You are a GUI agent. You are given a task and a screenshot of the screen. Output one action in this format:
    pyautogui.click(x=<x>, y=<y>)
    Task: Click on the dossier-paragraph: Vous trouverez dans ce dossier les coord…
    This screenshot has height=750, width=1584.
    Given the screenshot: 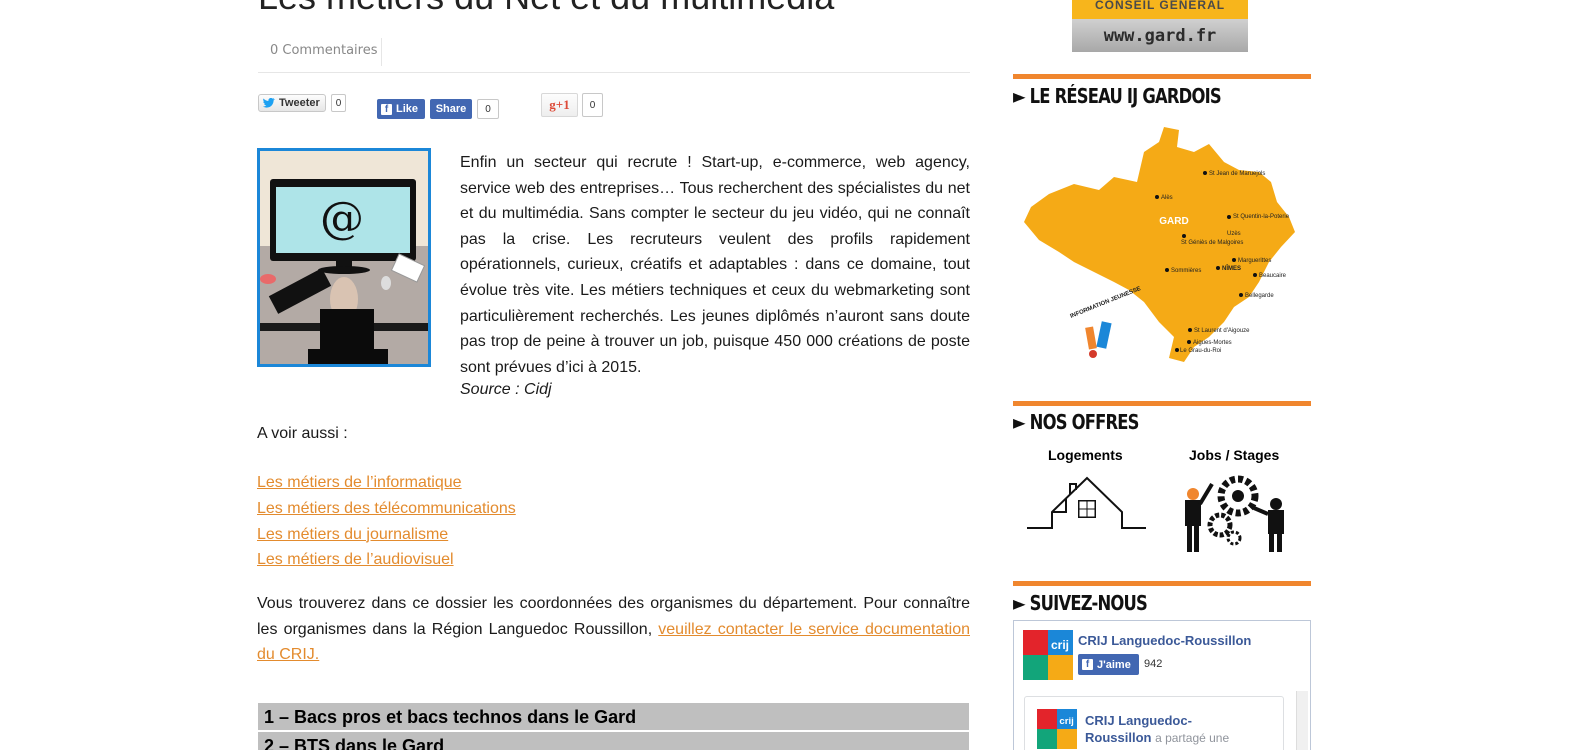 What is the action you would take?
    pyautogui.click(x=613, y=629)
    